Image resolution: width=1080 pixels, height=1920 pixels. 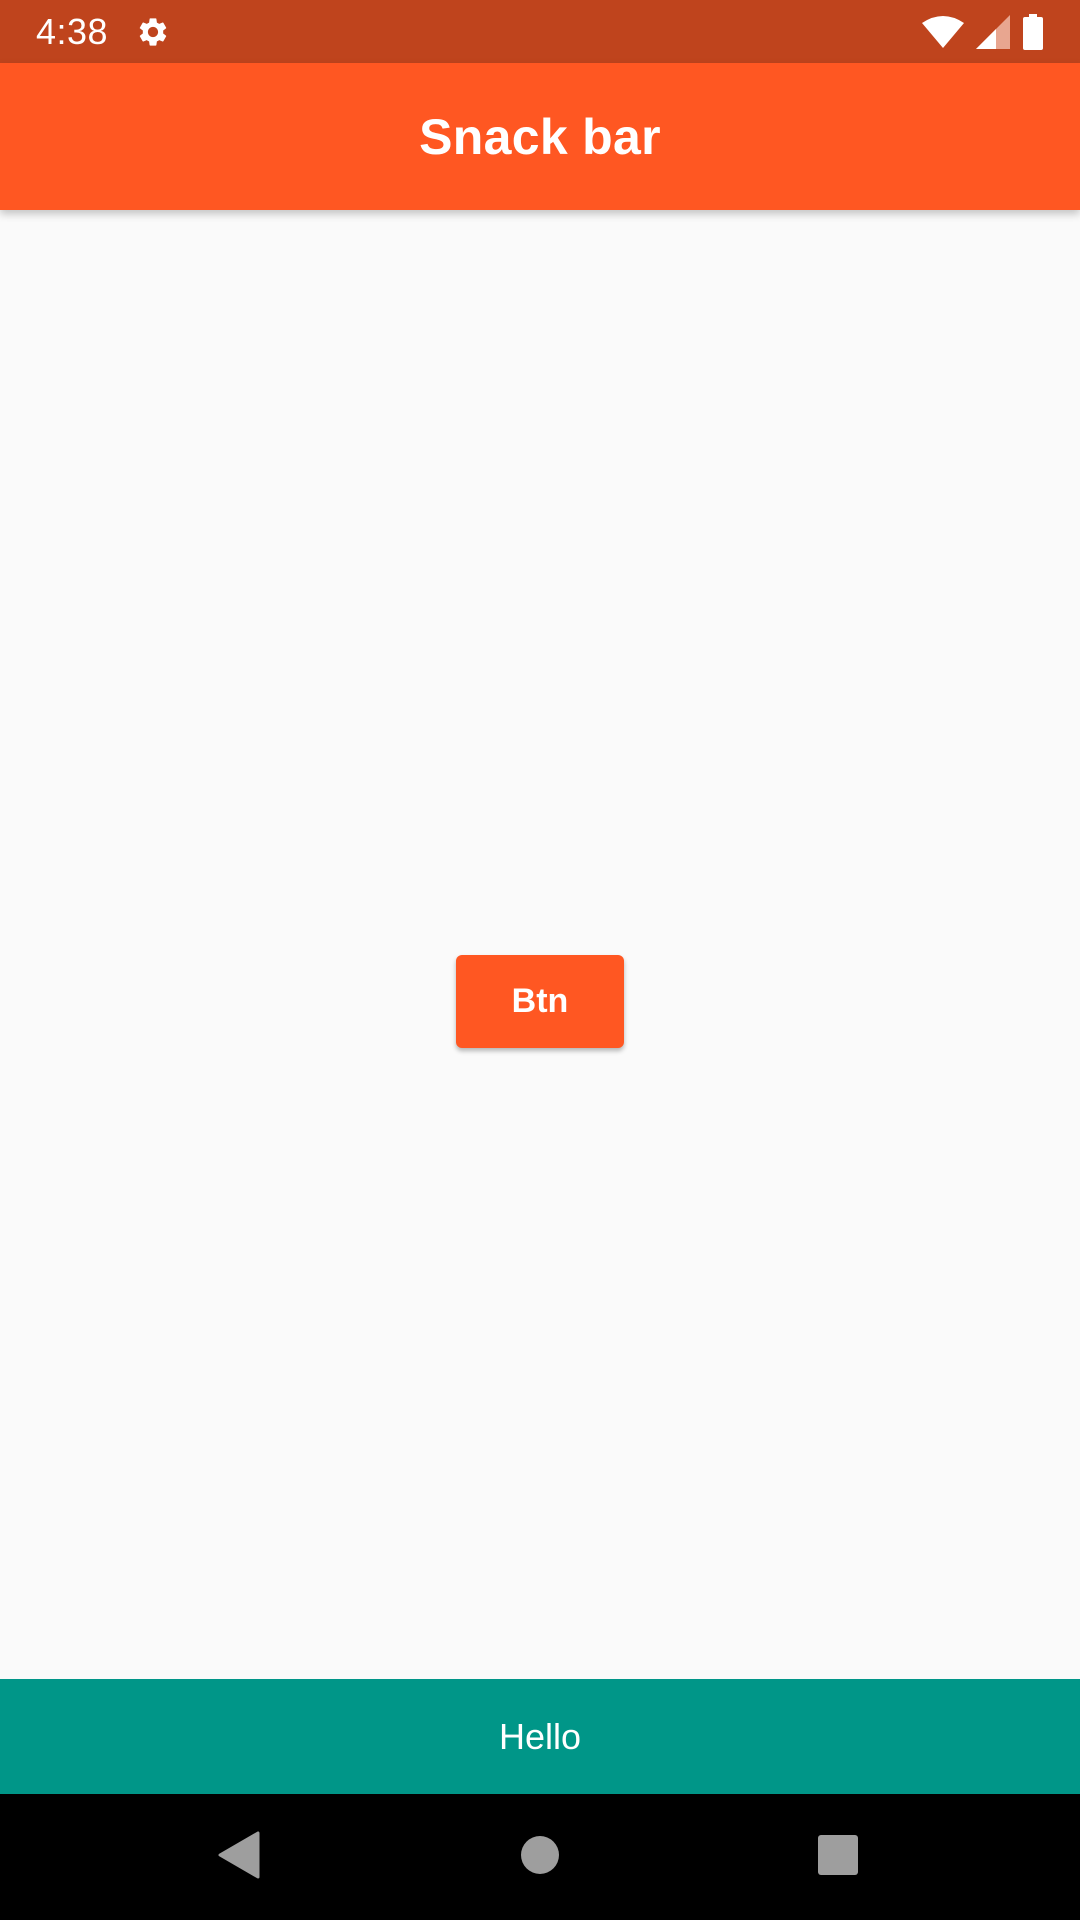 I want to click on battery-icon, so click(x=1033, y=31).